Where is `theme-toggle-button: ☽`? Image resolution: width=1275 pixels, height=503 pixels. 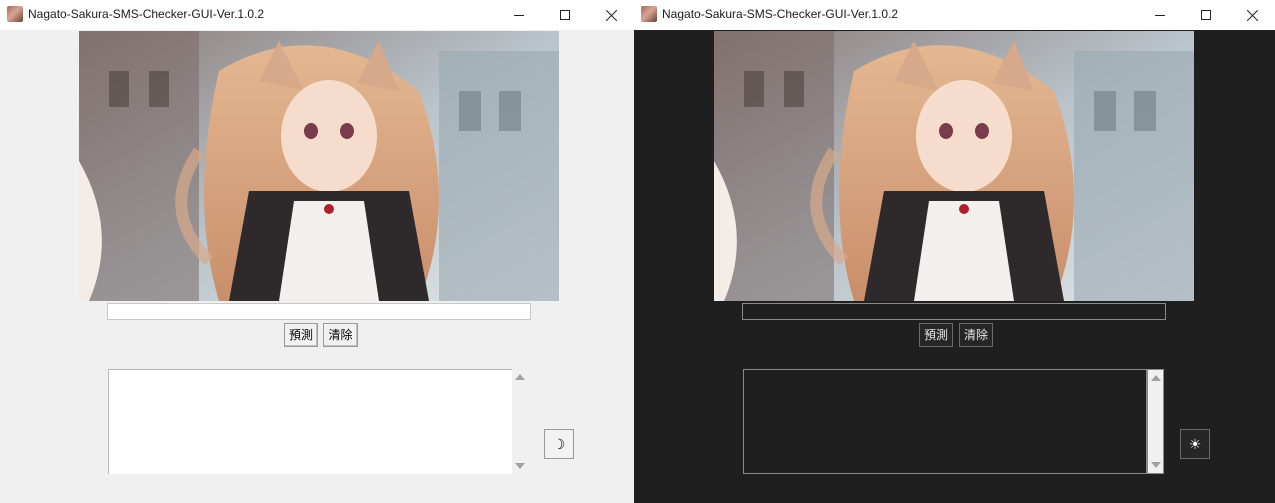 theme-toggle-button: ☽ is located at coordinates (559, 444).